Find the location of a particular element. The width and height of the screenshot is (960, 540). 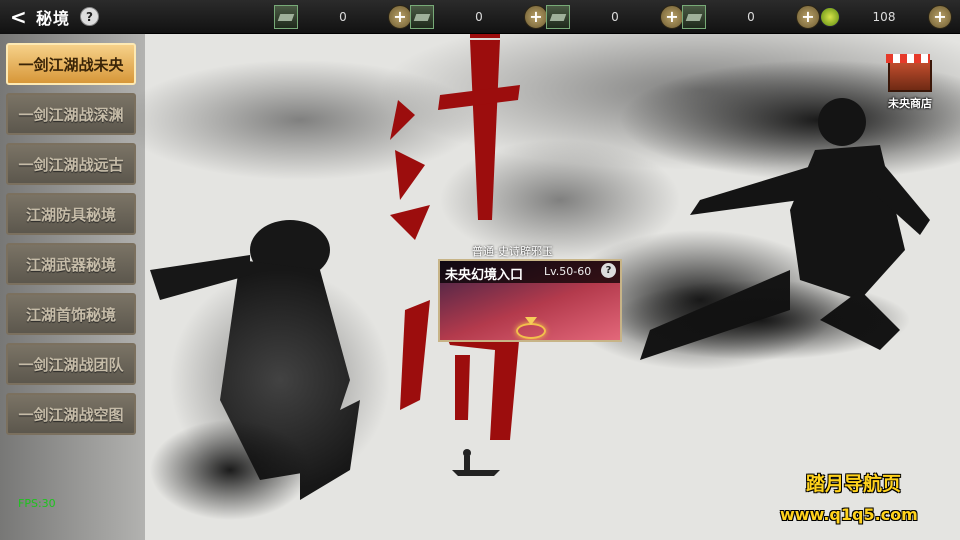

shop-stall-icon is located at coordinates (909, 73).